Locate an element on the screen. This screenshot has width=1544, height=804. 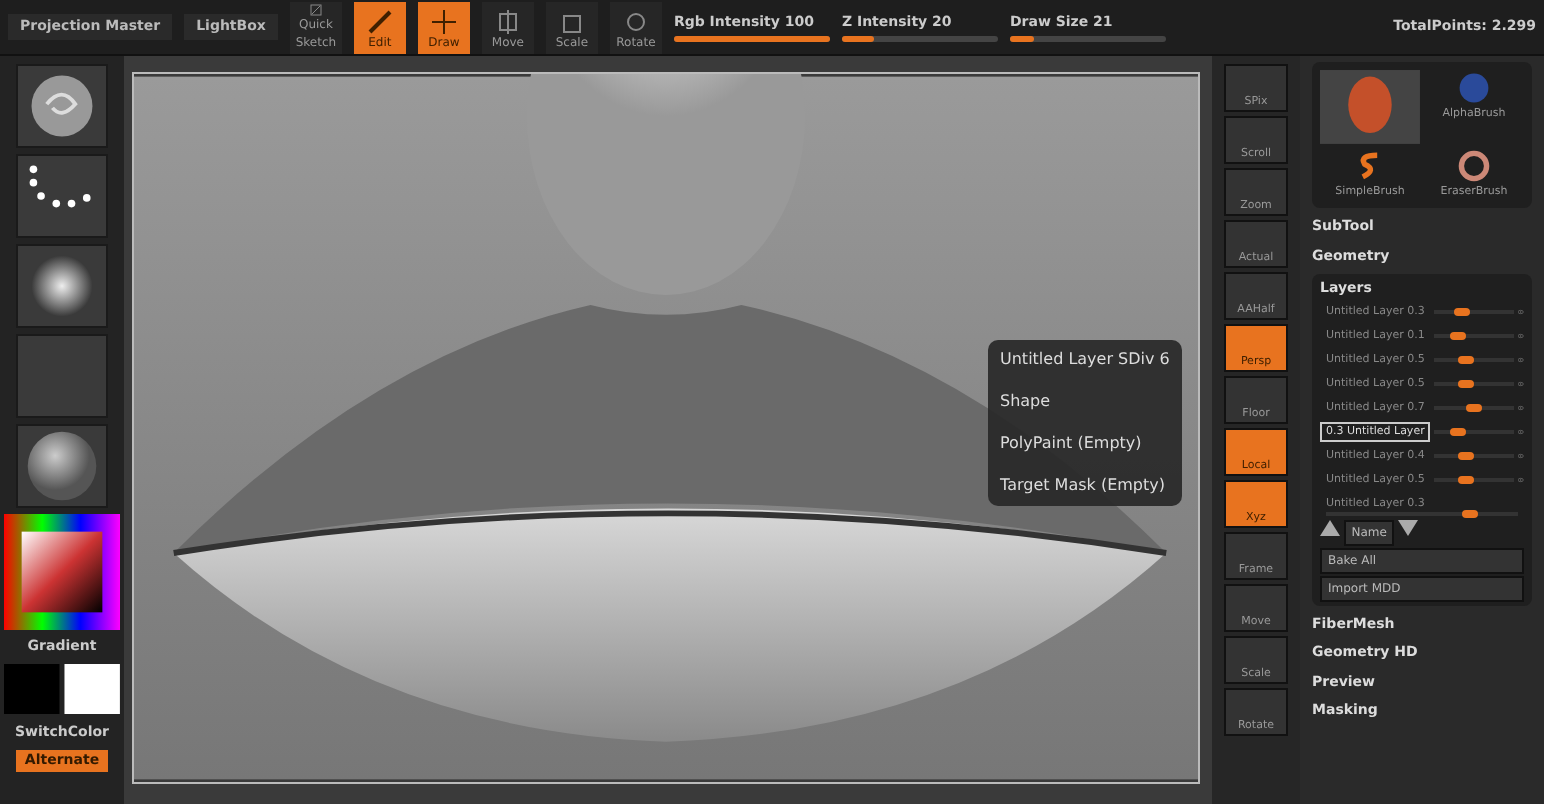
menu-item: Target Mask (Empty) is located at coordinates (1085, 486).